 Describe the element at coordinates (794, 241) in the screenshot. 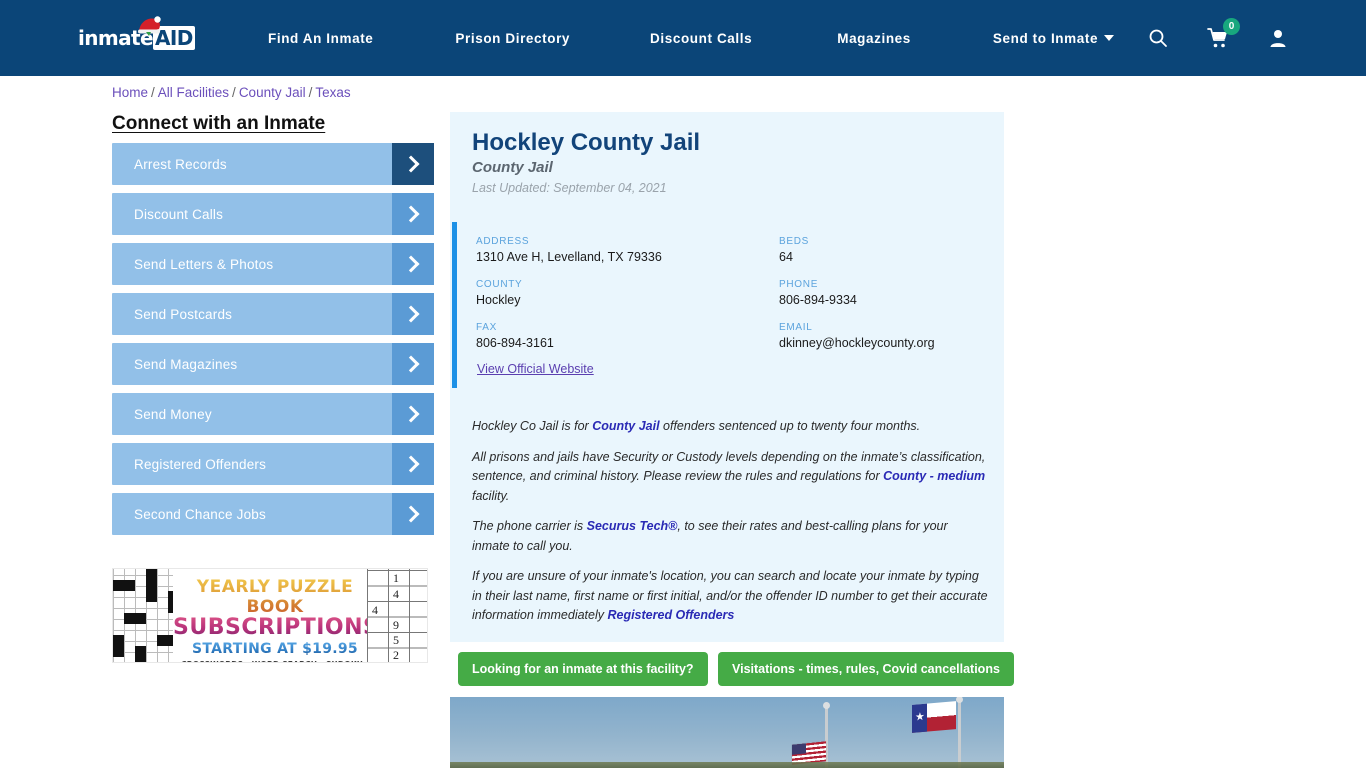

I see `field-label: BEDS` at that location.